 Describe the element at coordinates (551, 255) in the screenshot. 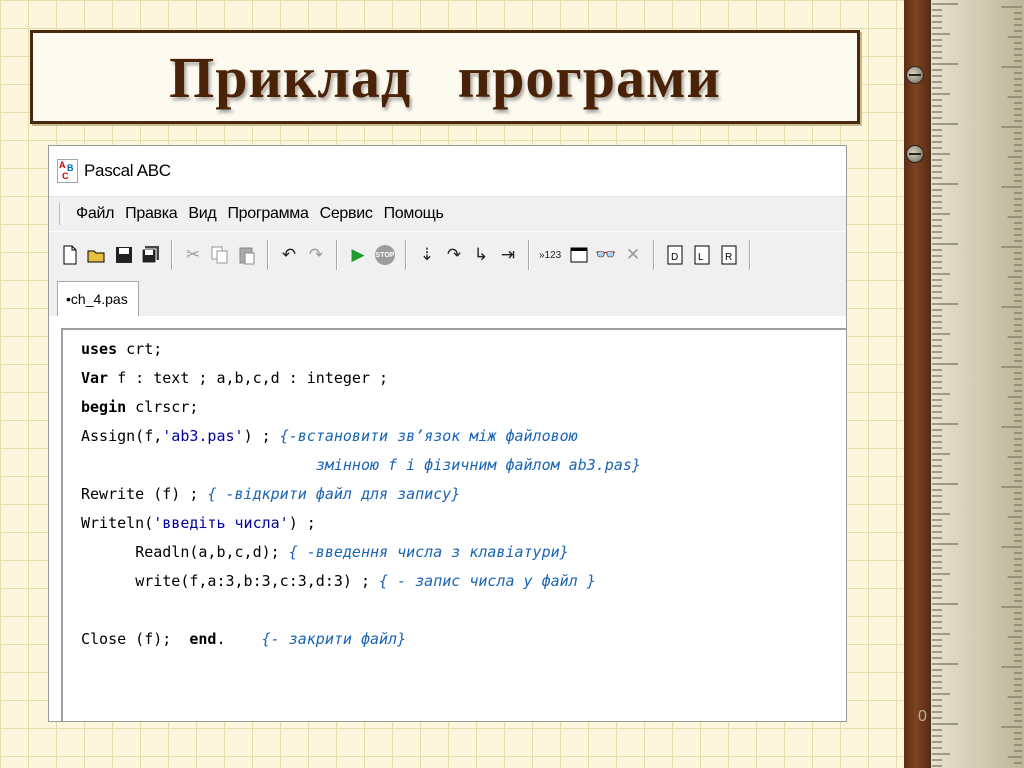

I see `evaluate-button: »123` at that location.